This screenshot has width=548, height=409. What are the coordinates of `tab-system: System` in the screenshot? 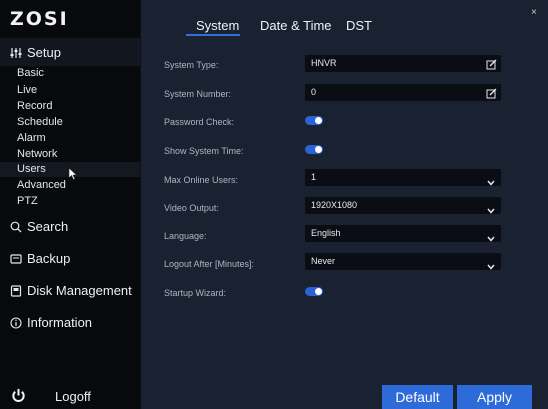 It's located at (217, 25).